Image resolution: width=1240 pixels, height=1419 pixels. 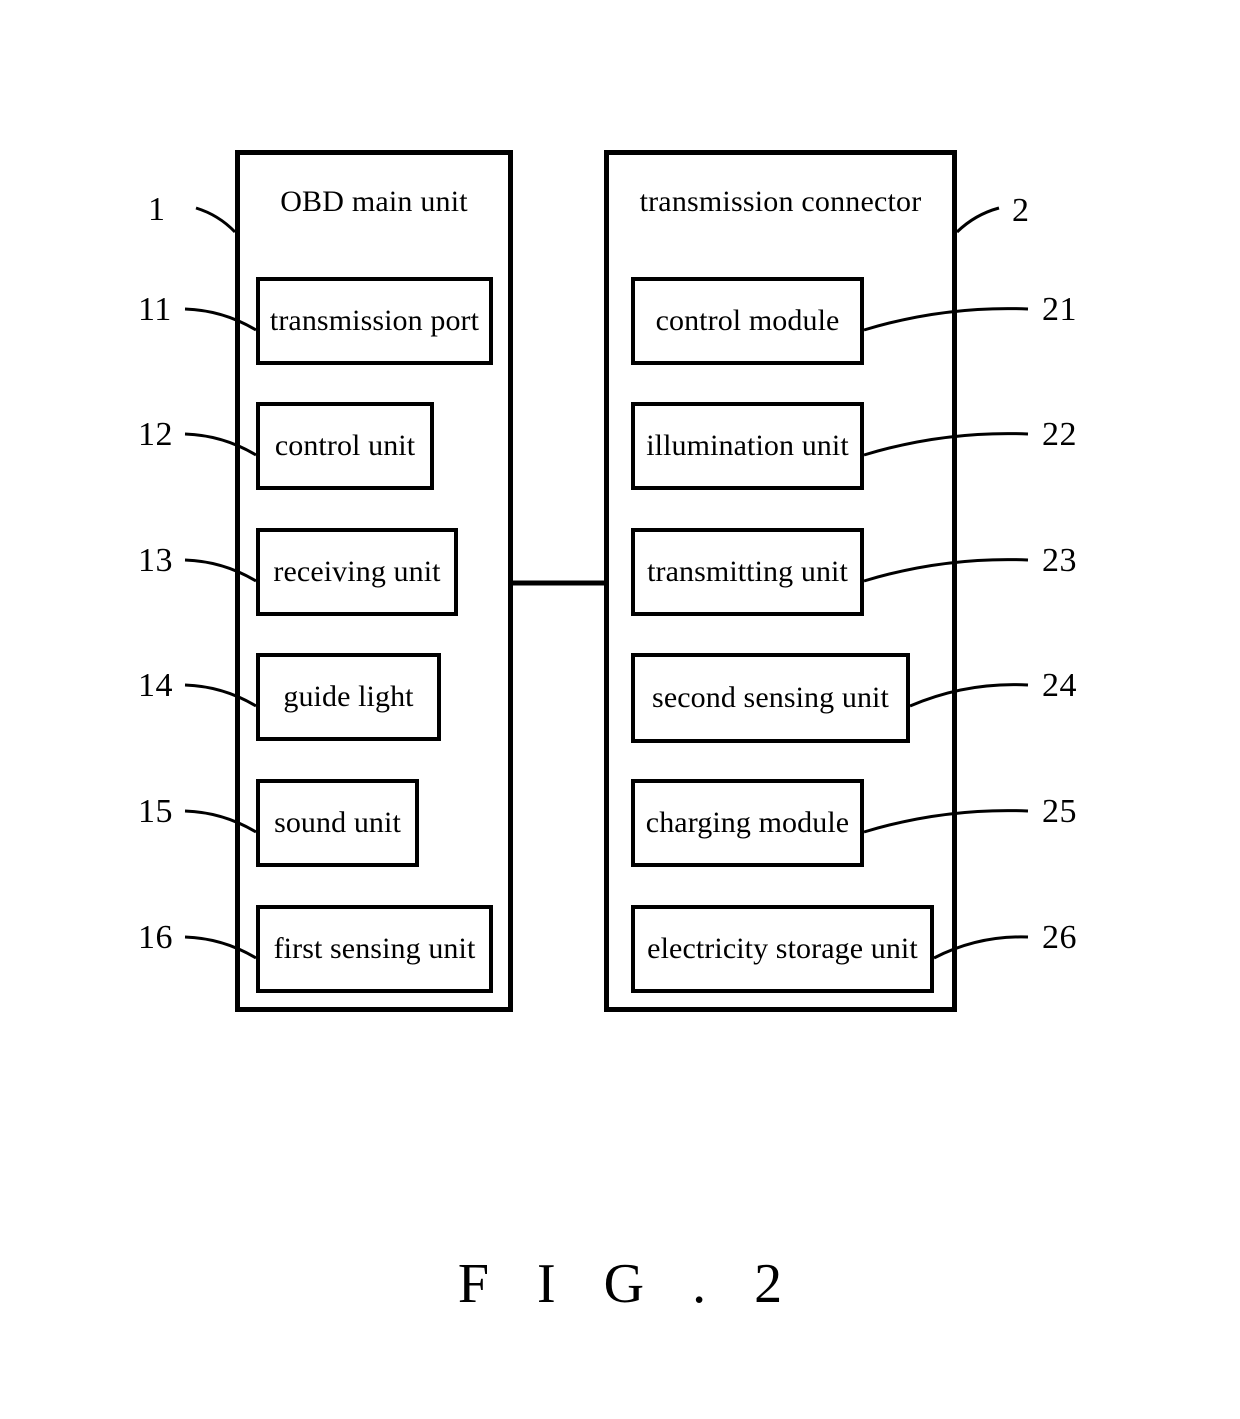 What do you see at coordinates (155, 685) in the screenshot?
I see `reference-number-14: 14` at bounding box center [155, 685].